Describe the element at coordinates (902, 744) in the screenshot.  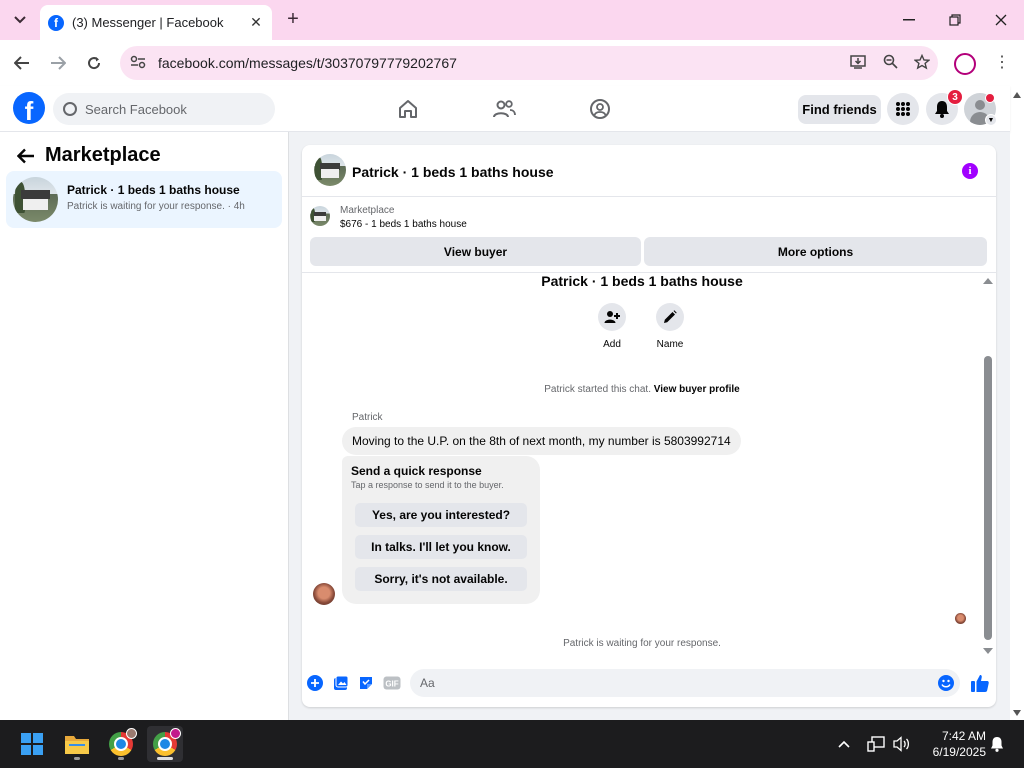
I see `volume-icon` at that location.